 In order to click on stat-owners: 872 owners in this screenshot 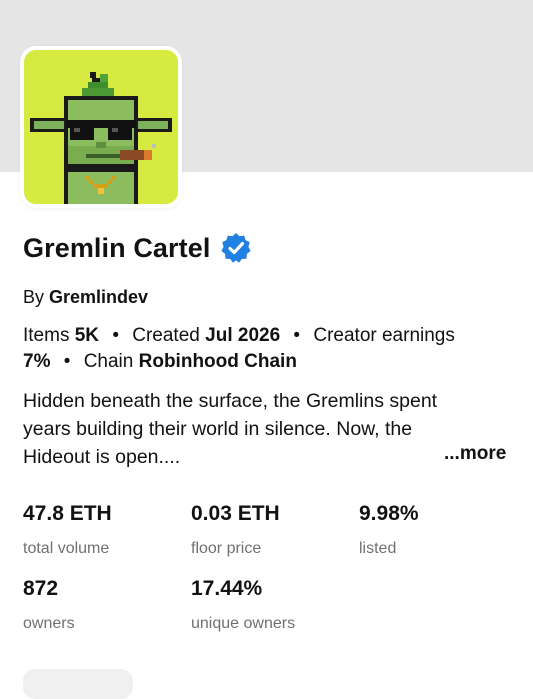, I will do `click(49, 605)`.